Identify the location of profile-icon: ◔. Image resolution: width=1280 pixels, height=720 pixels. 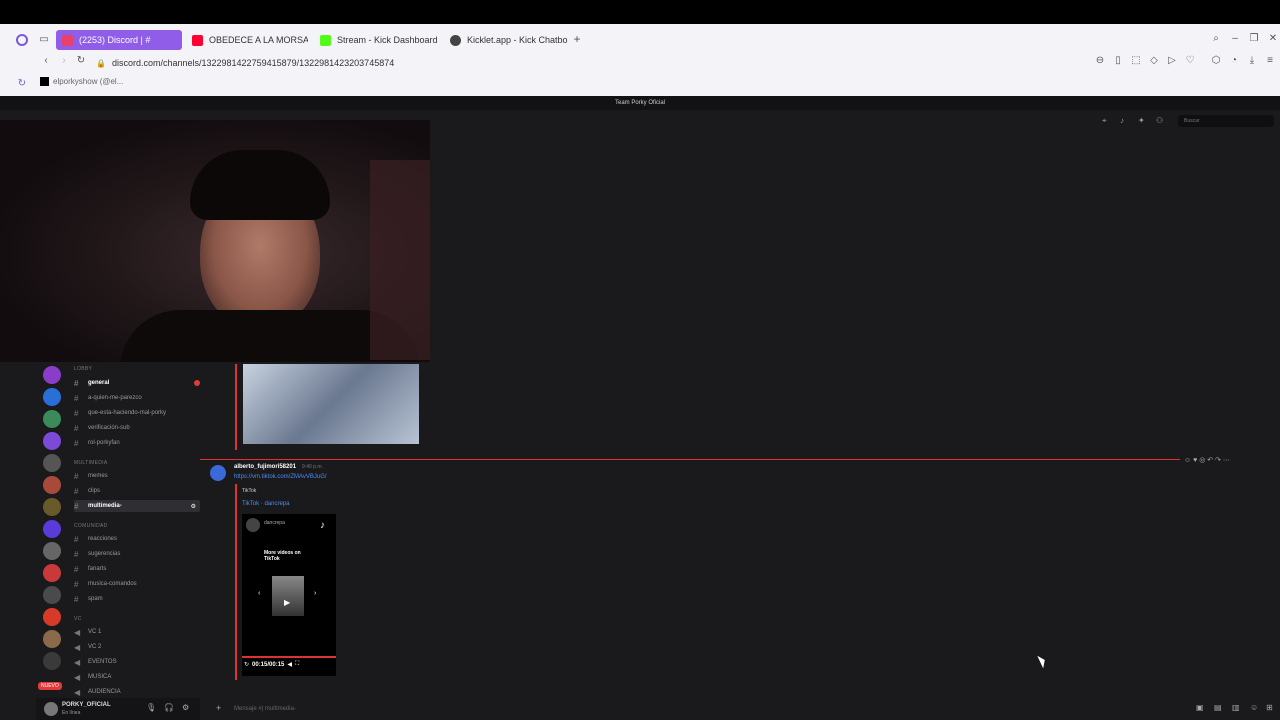
(1234, 61).